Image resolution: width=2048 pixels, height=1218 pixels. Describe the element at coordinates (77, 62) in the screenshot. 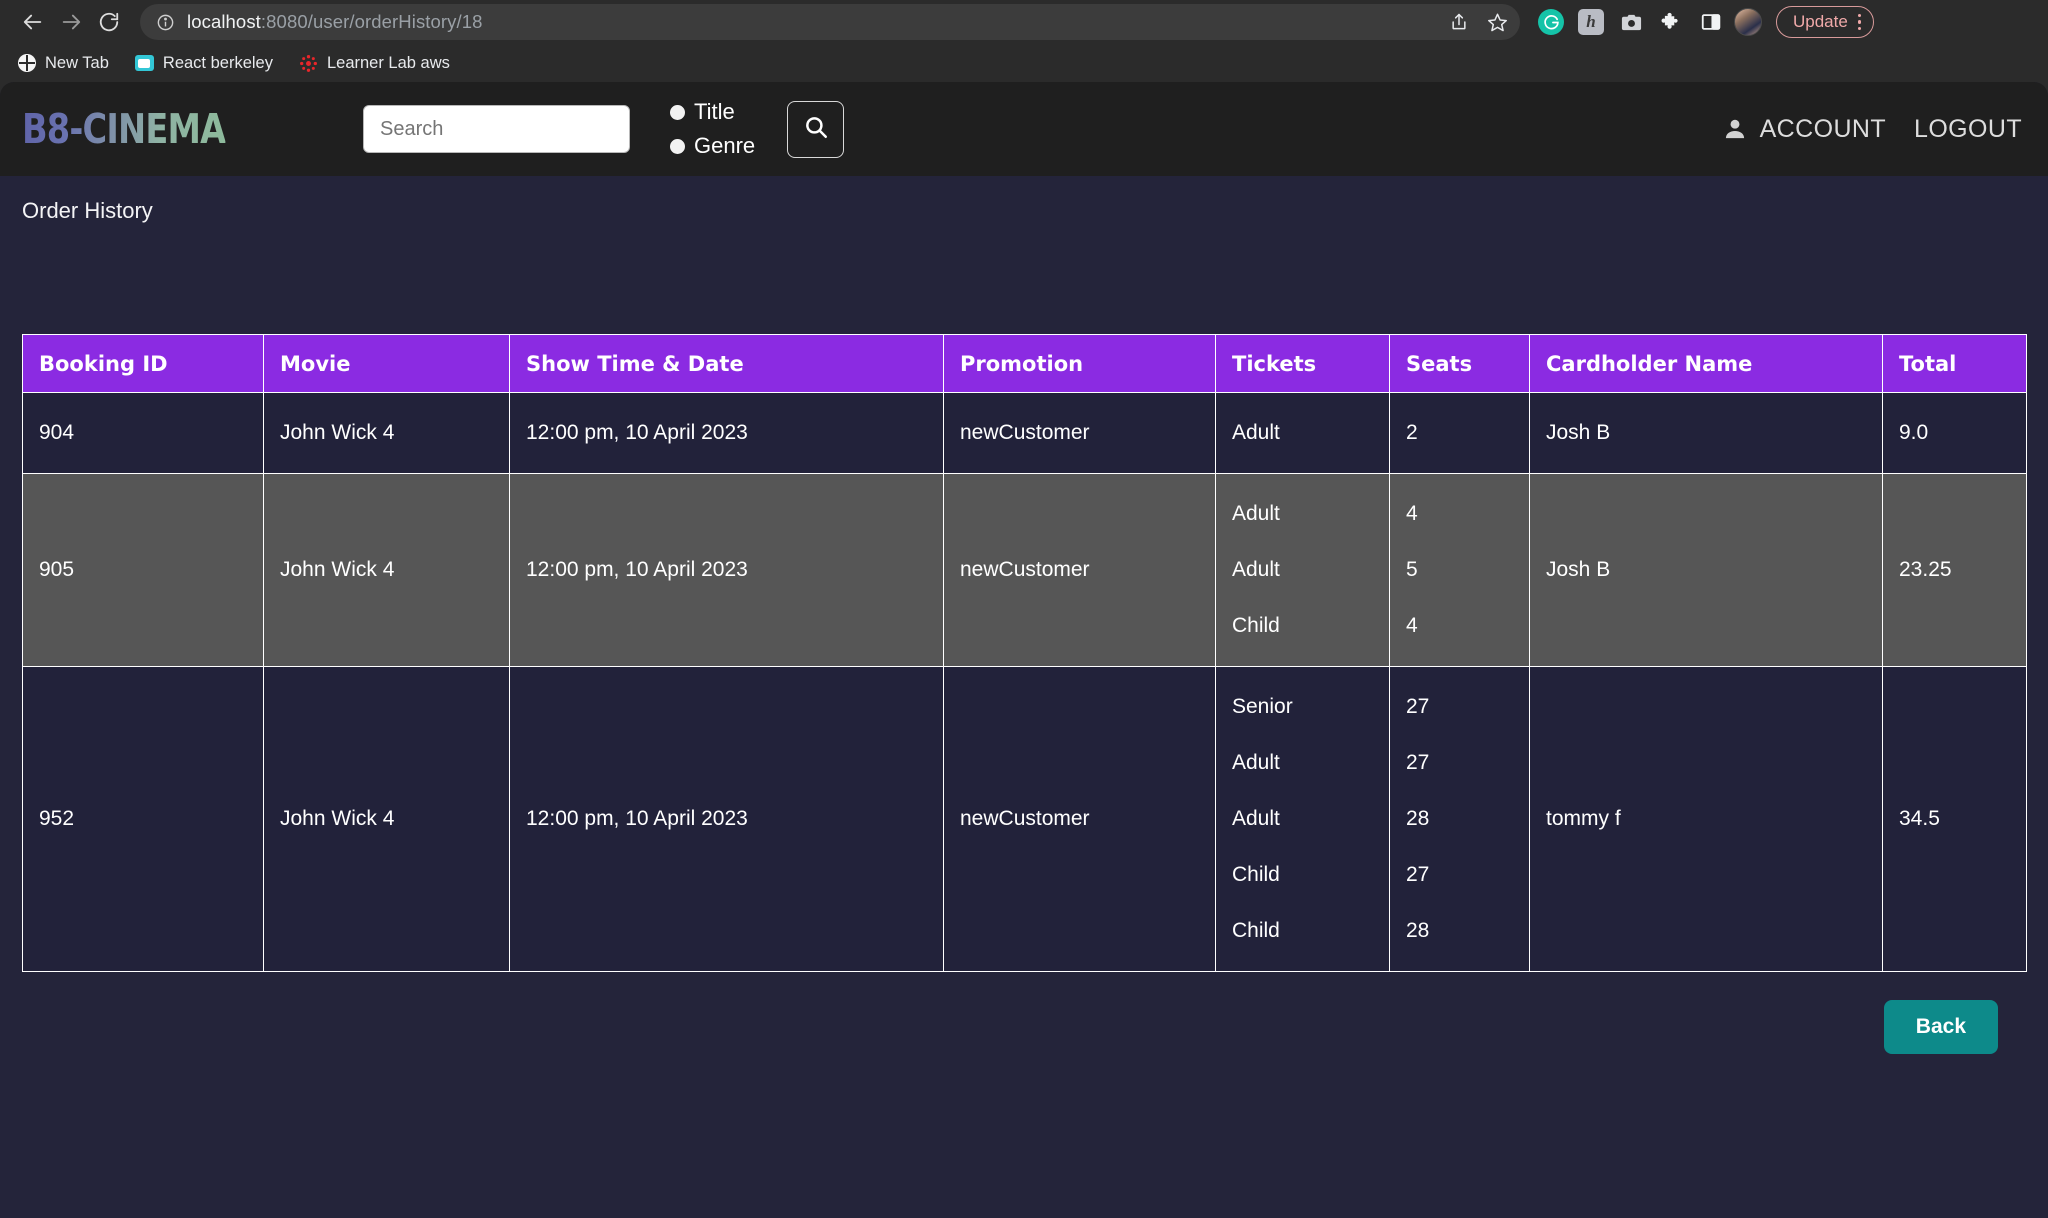

I see `bookmark-label: New Tab` at that location.